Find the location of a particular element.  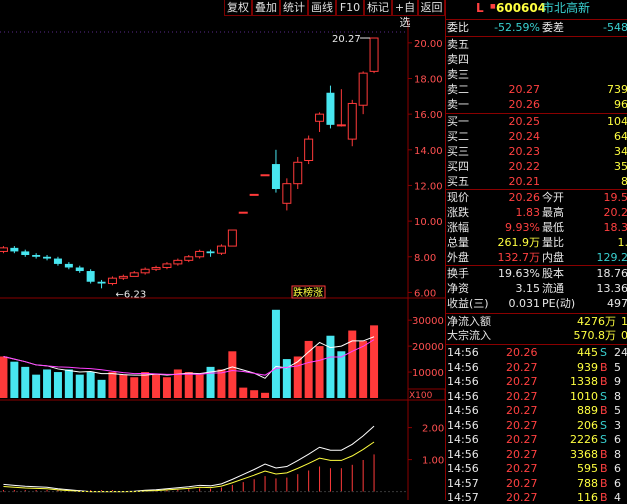

tick-side: S is located at coordinates (606, 439).